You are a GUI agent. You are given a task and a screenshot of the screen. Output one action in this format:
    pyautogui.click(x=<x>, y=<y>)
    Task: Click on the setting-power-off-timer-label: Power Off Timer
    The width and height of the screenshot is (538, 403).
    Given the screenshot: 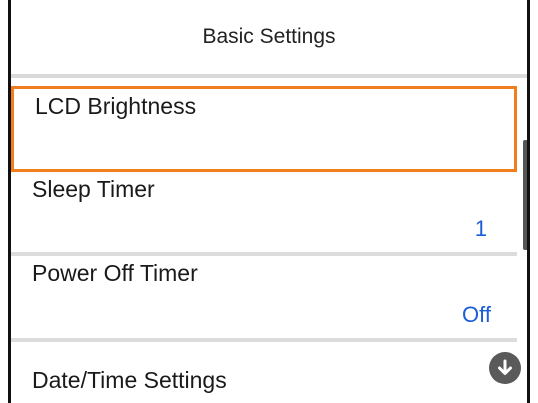 What is the action you would take?
    pyautogui.click(x=115, y=273)
    